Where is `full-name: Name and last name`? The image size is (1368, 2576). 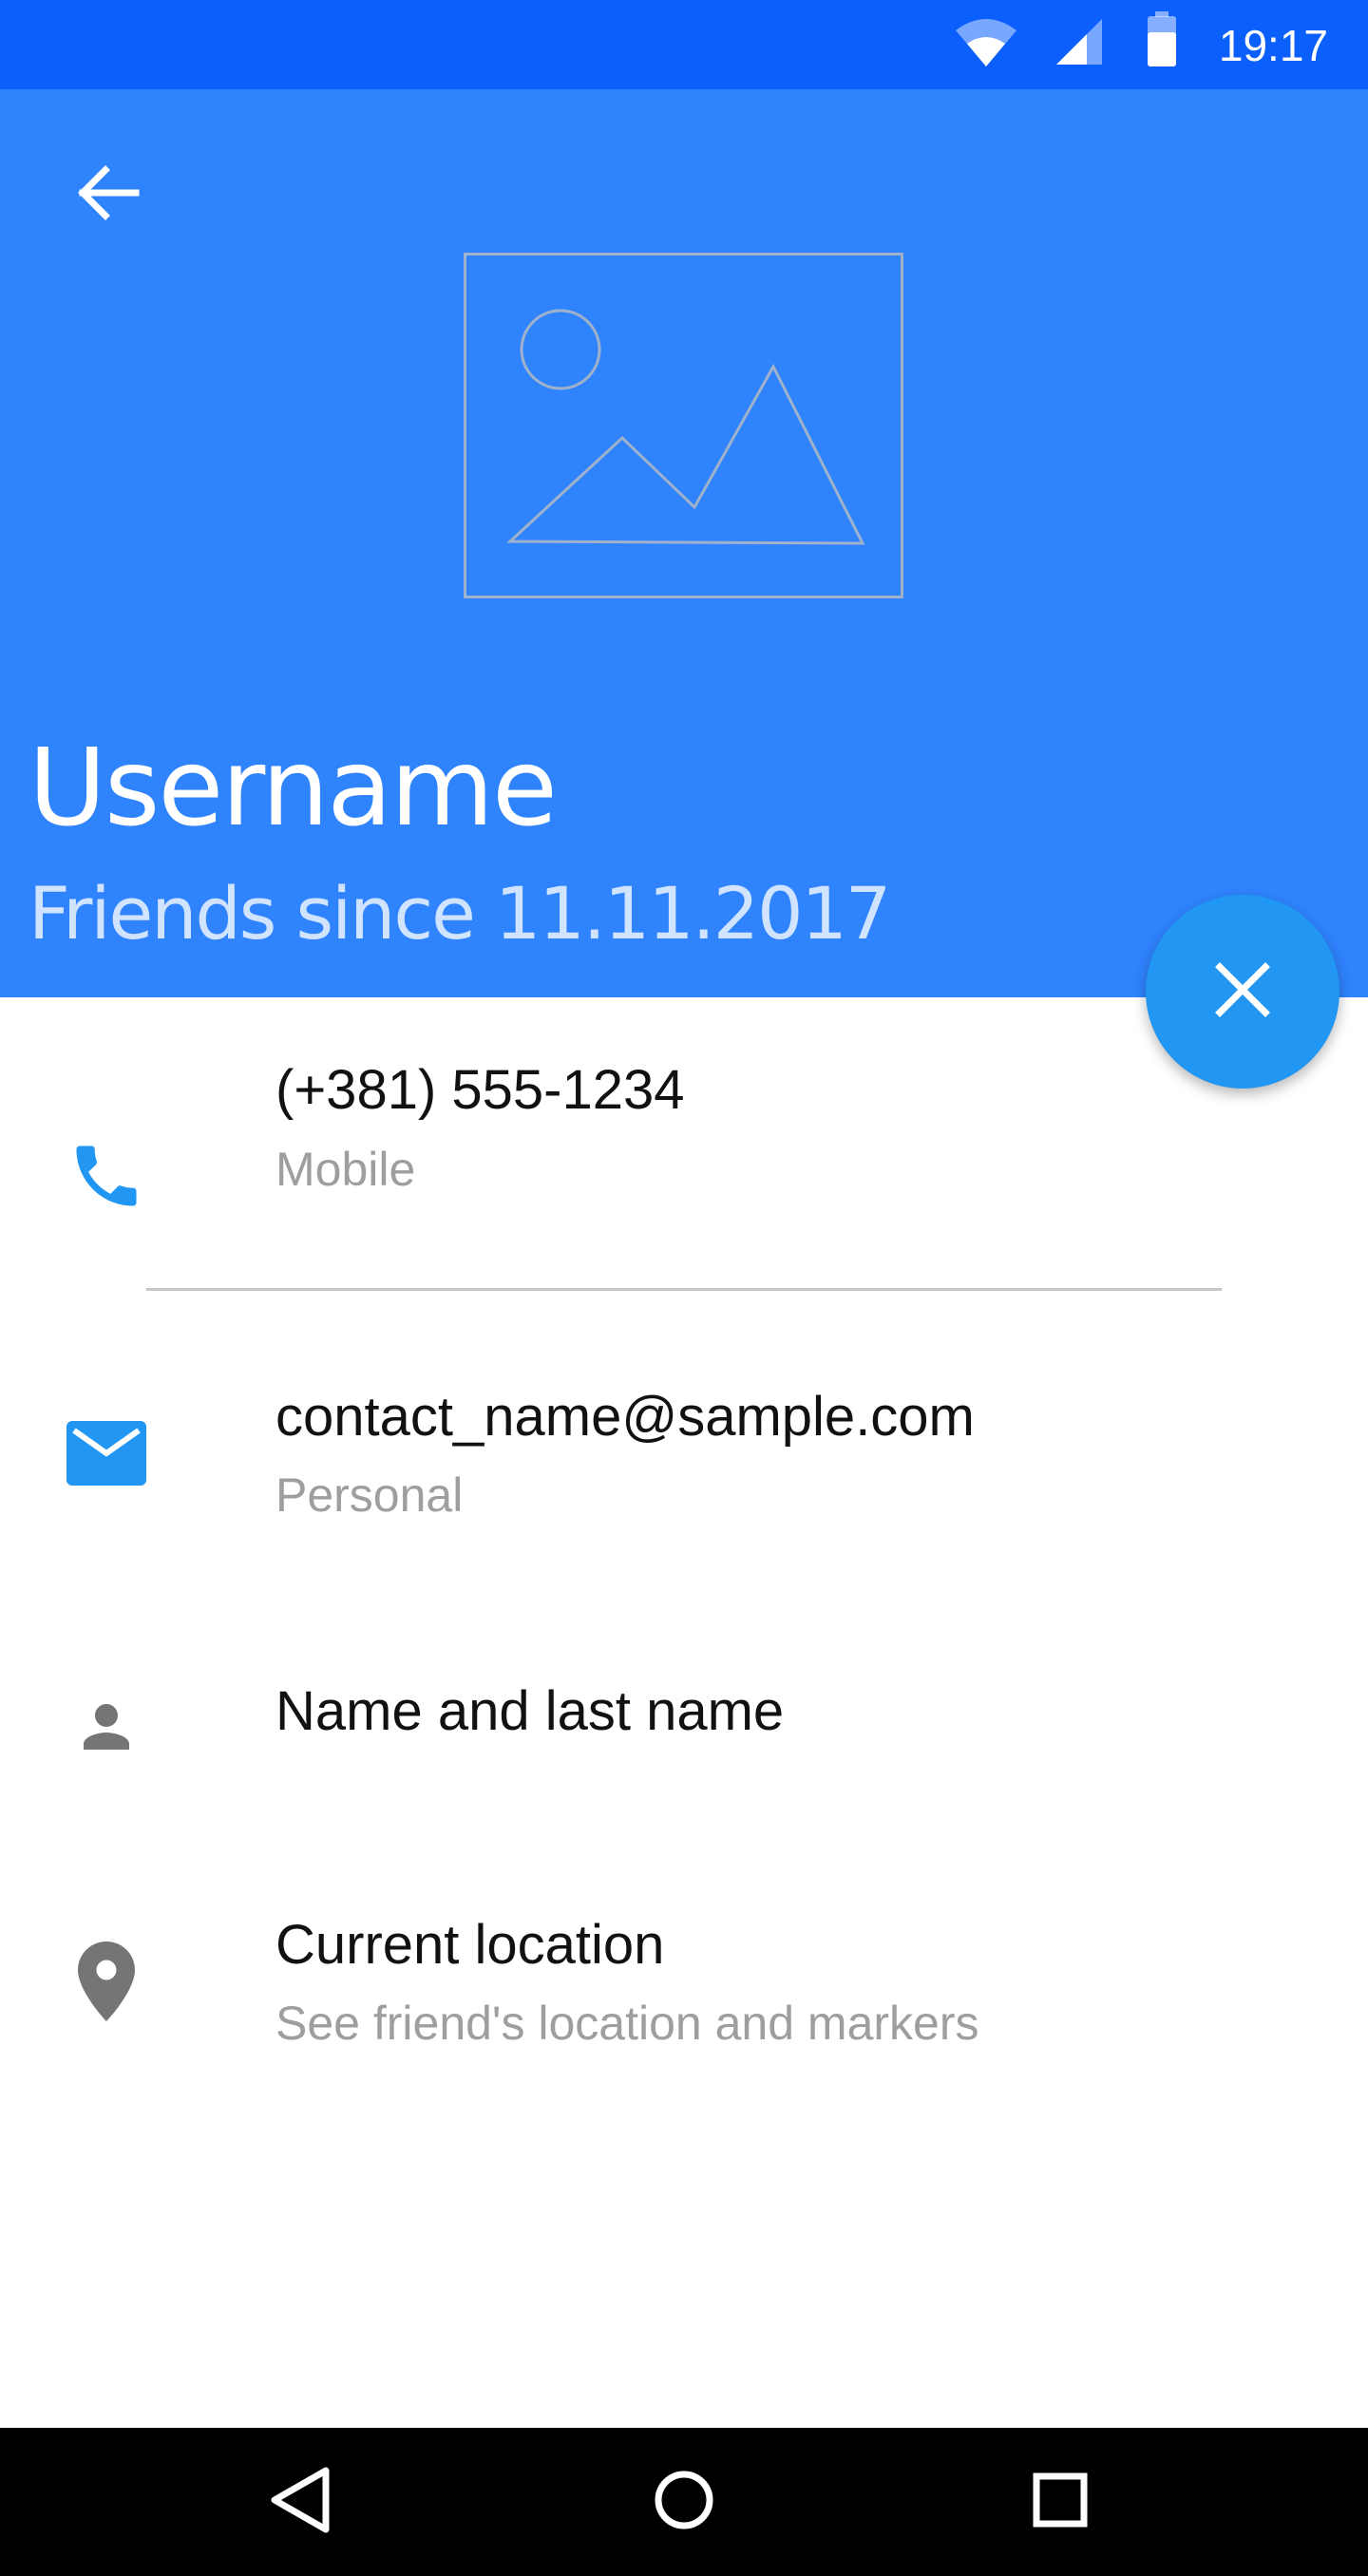
full-name: Name and last name is located at coordinates (530, 1711).